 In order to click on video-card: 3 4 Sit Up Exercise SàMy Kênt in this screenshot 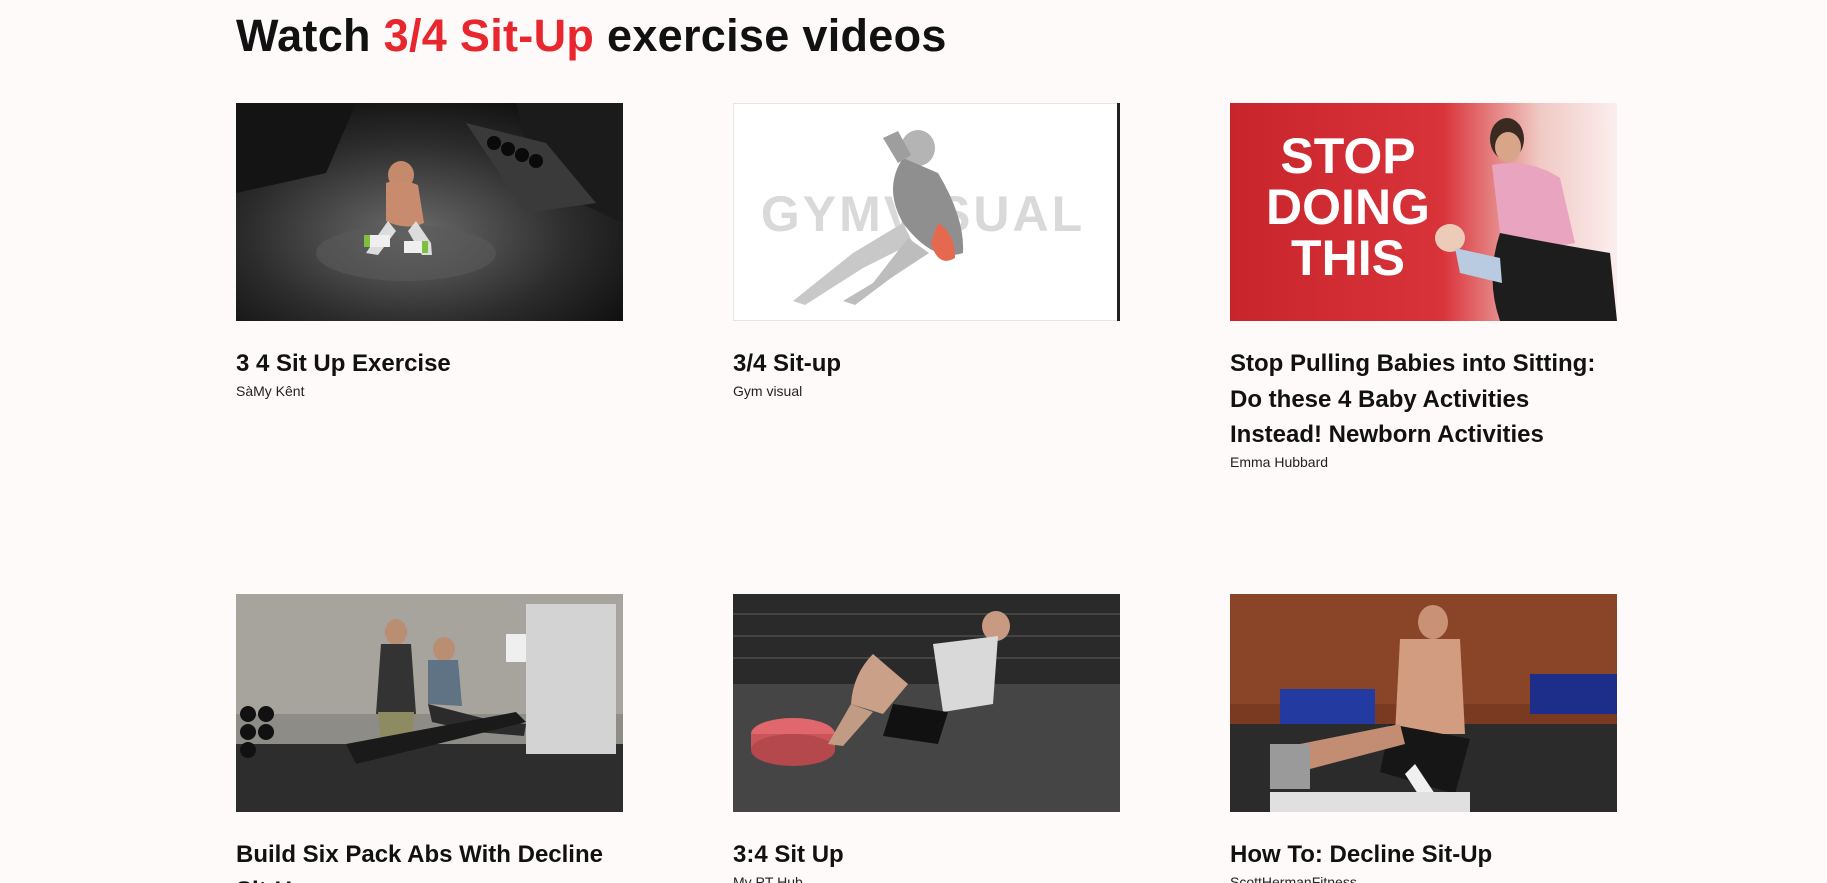, I will do `click(429, 251)`.